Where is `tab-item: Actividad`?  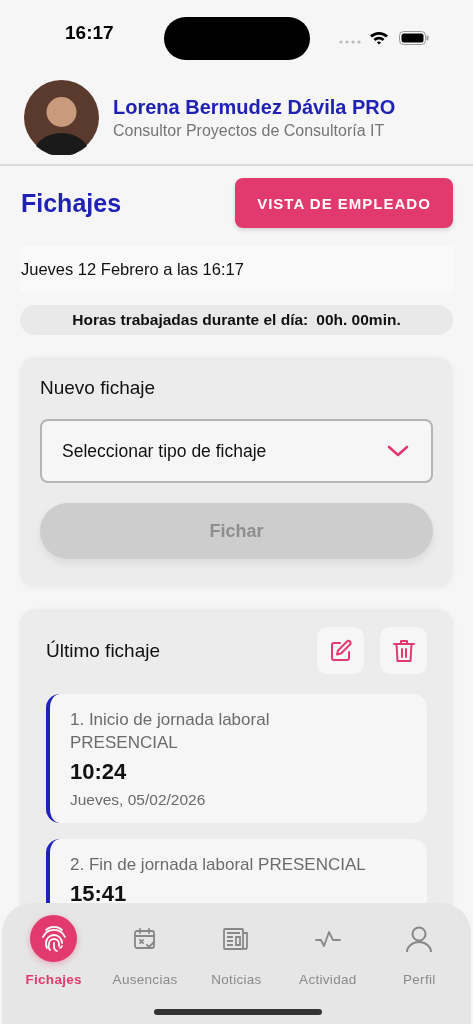 tab-item: Actividad is located at coordinates (327, 951).